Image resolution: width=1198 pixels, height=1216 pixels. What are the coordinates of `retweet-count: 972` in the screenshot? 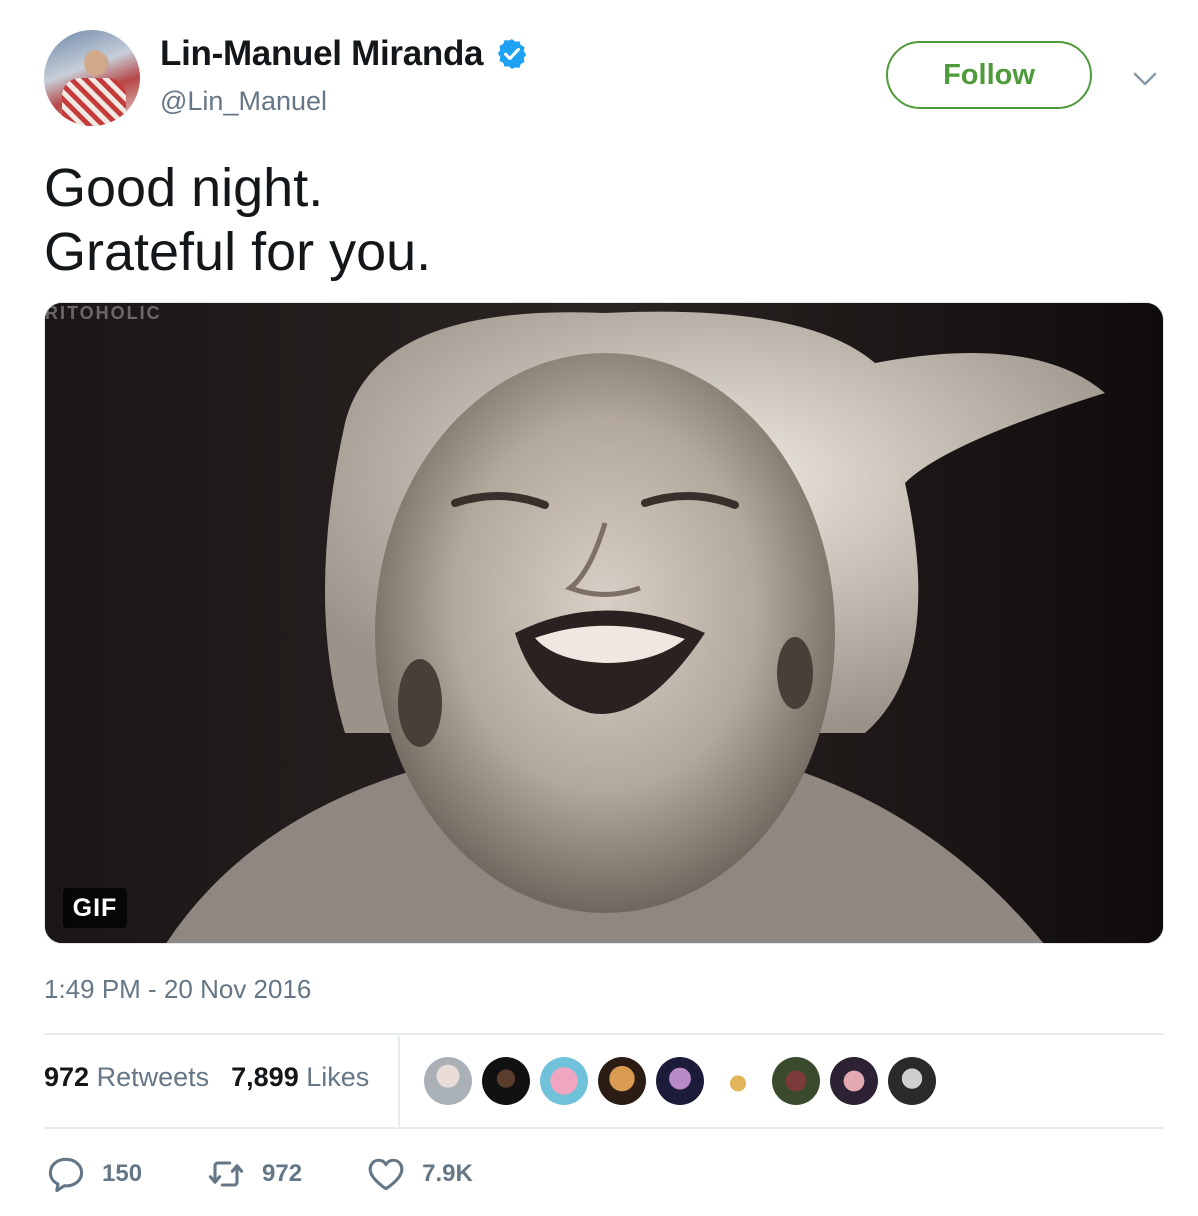 It's located at (282, 1173).